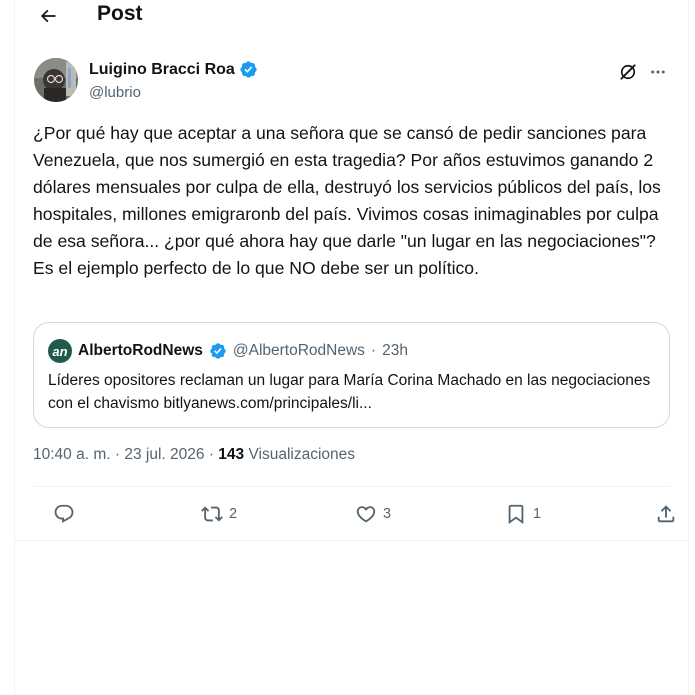 The image size is (695, 695). I want to click on avatar, so click(56, 80).